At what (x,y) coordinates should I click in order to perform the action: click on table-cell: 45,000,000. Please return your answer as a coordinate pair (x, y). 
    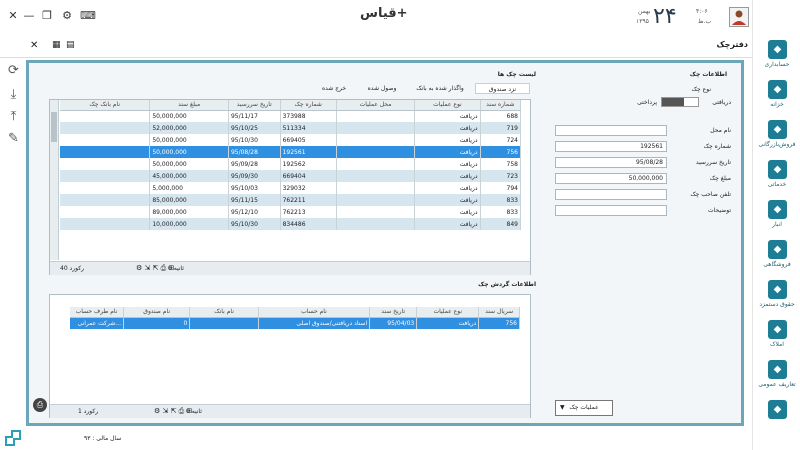
    Looking at the image, I should click on (189, 176).